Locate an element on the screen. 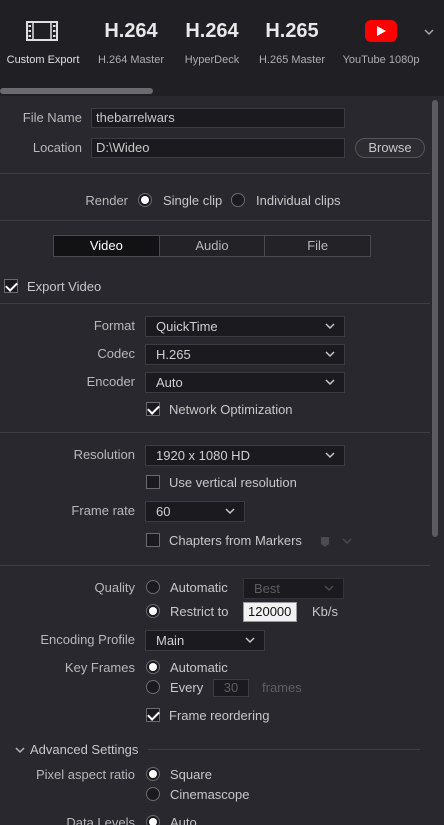 Image resolution: width=444 pixels, height=825 pixels. export-video-label: Export Video is located at coordinates (64, 286).